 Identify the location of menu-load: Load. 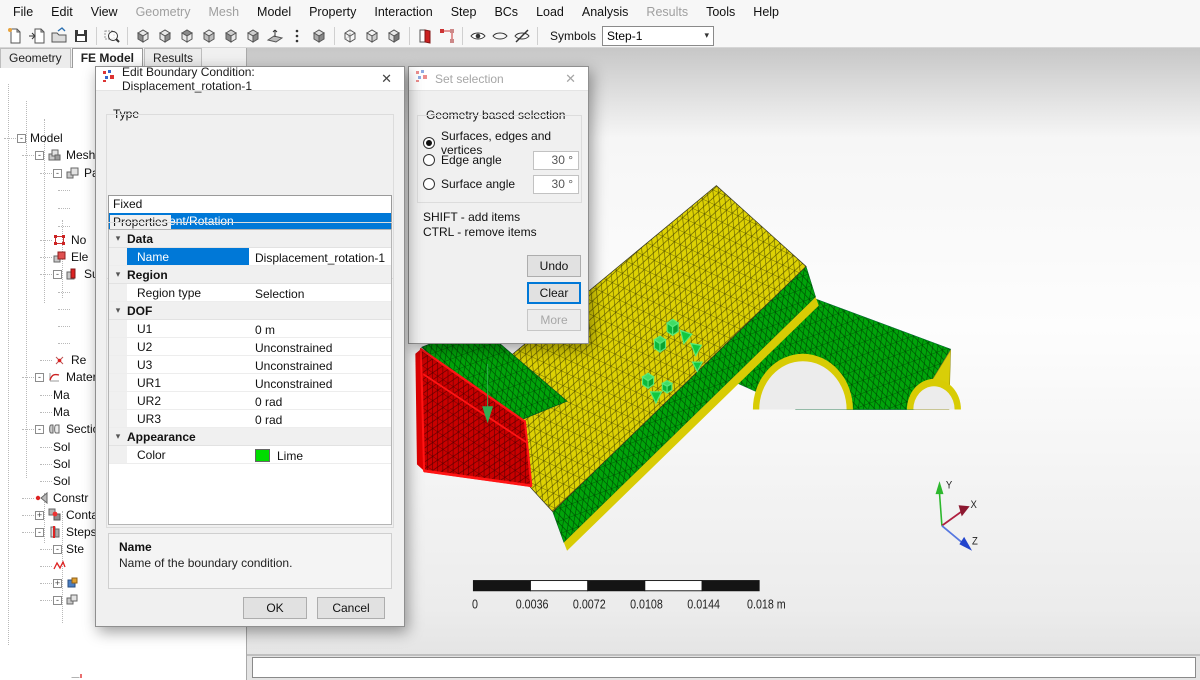
(550, 12).